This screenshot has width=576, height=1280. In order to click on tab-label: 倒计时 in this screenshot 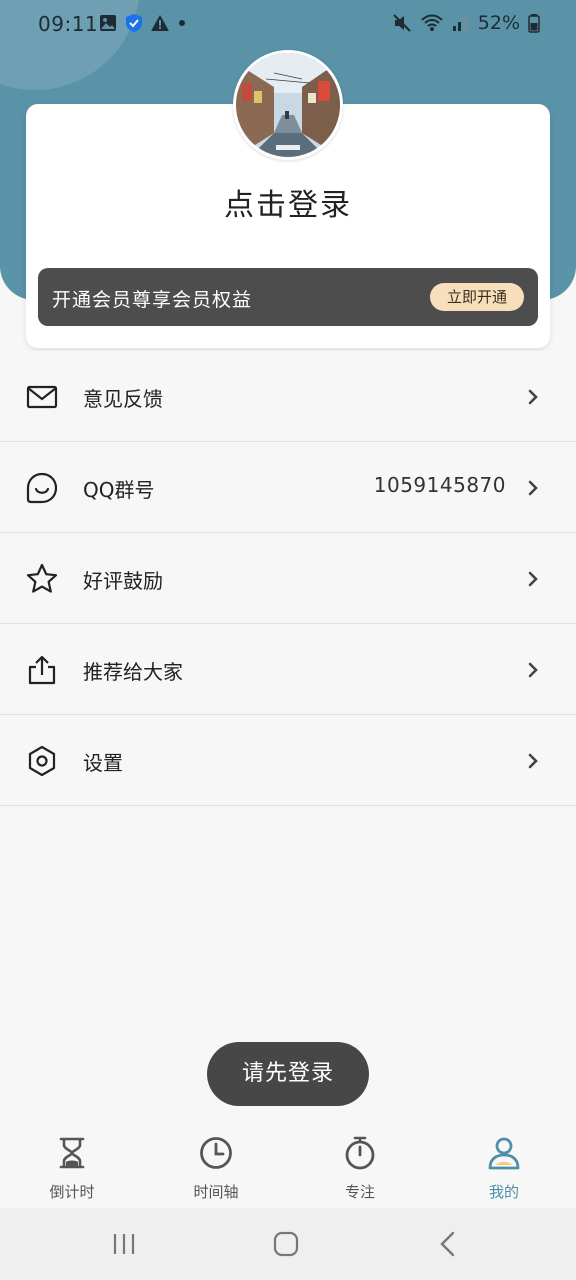, I will do `click(72, 1192)`.